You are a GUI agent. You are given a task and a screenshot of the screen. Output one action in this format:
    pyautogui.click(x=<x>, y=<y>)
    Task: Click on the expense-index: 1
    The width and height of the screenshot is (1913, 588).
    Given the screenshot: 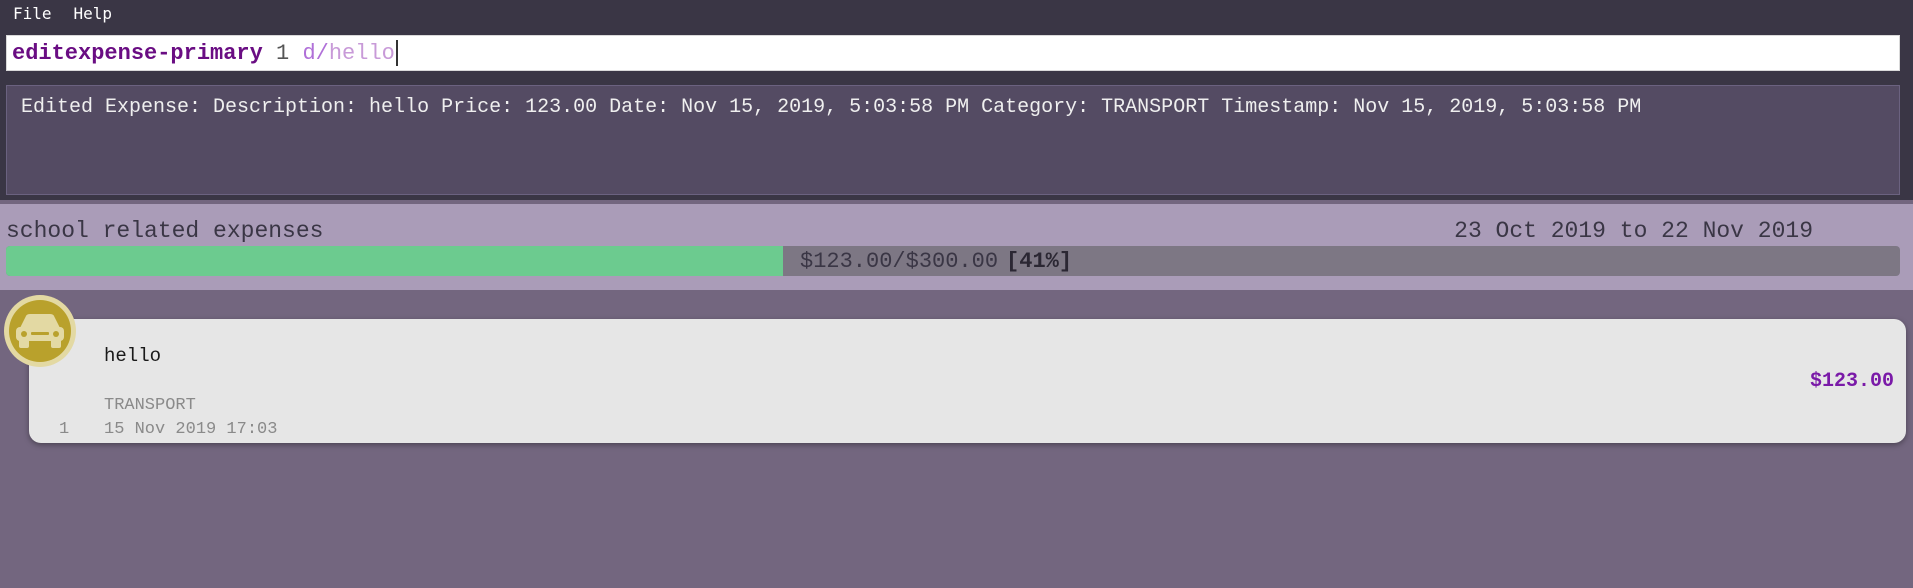 What is the action you would take?
    pyautogui.click(x=64, y=429)
    